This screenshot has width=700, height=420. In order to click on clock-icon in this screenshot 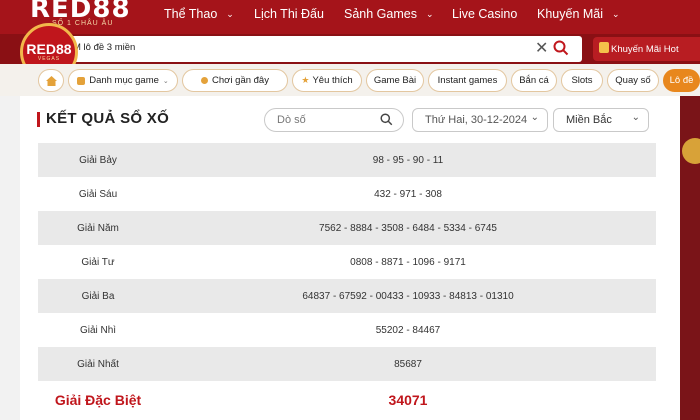, I will do `click(205, 80)`.